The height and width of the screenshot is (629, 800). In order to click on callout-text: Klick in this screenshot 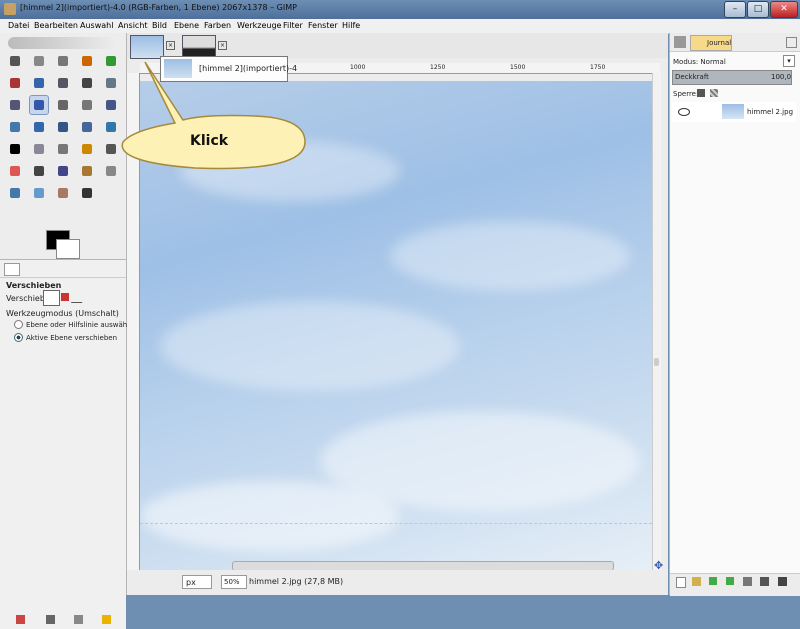, I will do `click(209, 141)`.